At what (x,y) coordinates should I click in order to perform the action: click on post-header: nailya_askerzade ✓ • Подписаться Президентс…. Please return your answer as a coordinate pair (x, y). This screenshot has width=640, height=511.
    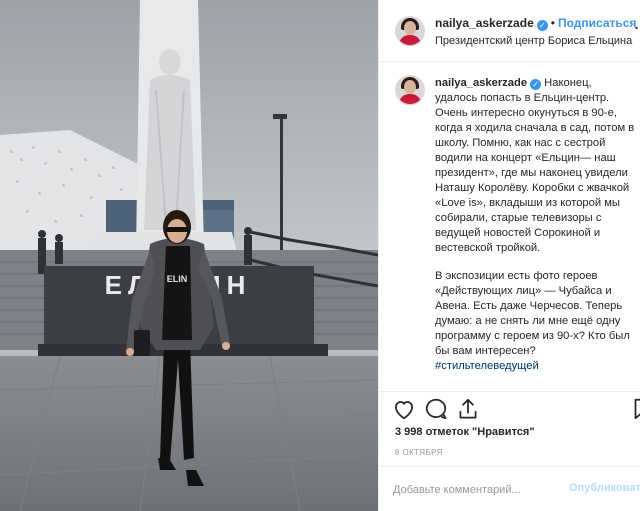
    Looking at the image, I should click on (509, 31).